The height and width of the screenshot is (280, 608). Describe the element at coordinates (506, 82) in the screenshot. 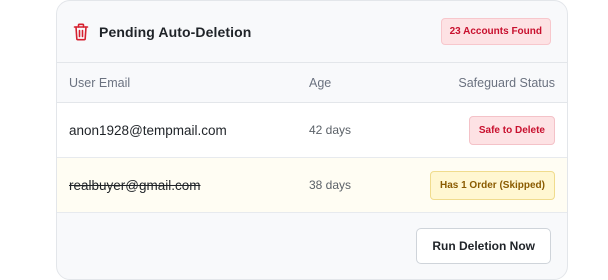

I see `column-header-status: Safeguard Status` at that location.